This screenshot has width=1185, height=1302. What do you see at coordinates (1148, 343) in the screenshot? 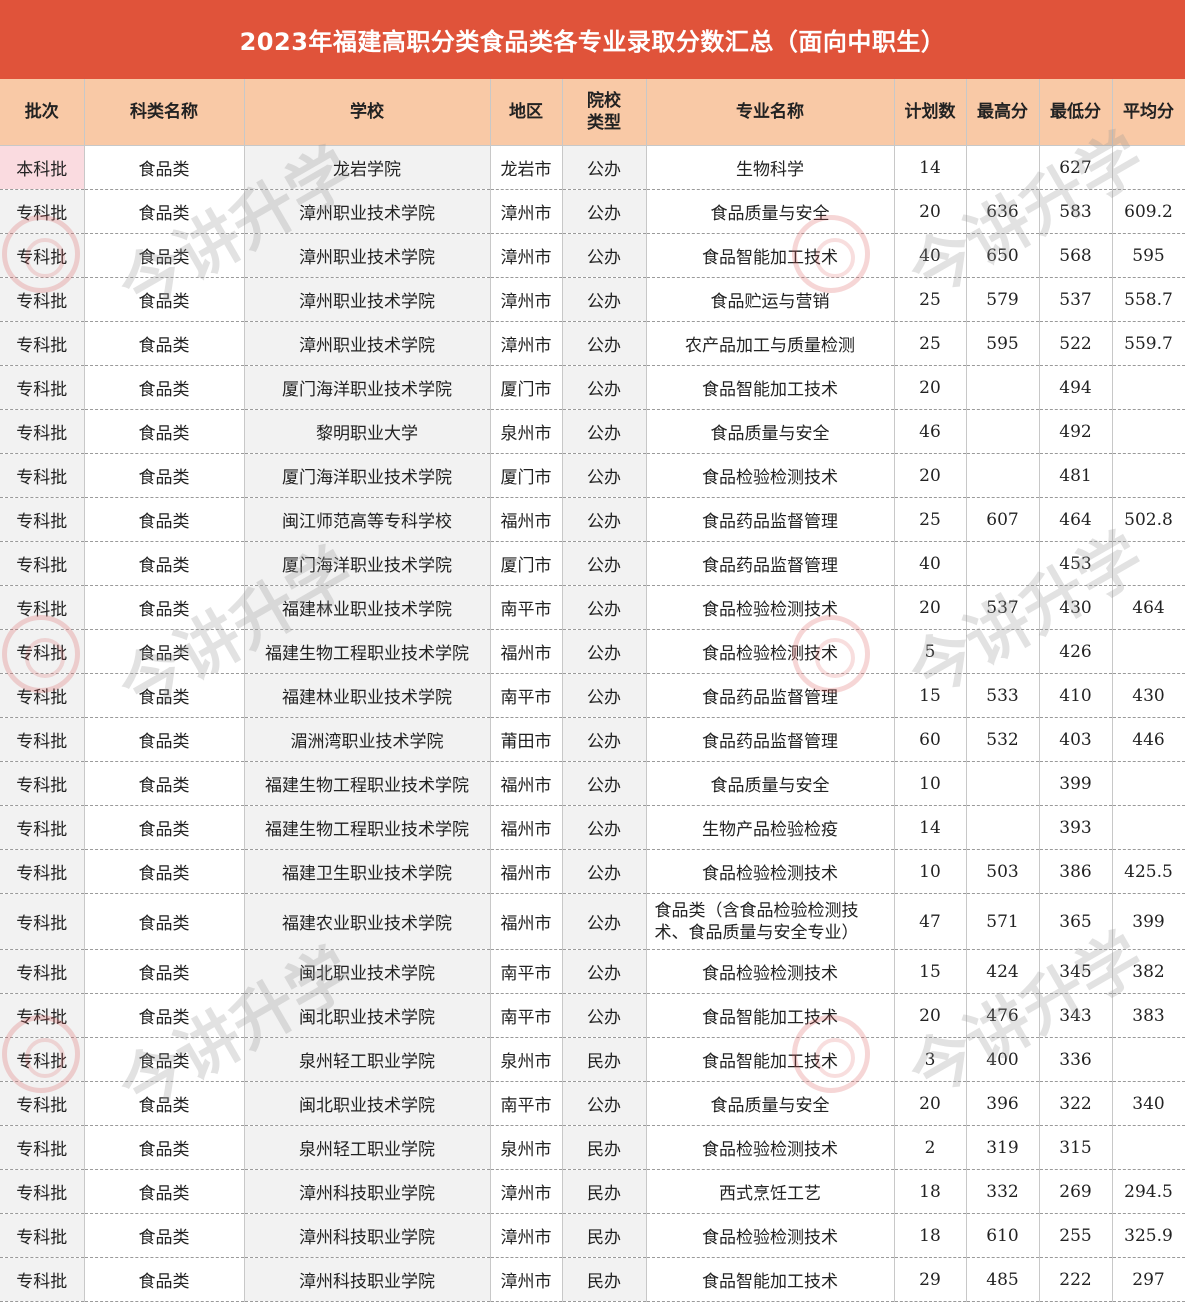
I see `avg-score-cell: 559.7` at bounding box center [1148, 343].